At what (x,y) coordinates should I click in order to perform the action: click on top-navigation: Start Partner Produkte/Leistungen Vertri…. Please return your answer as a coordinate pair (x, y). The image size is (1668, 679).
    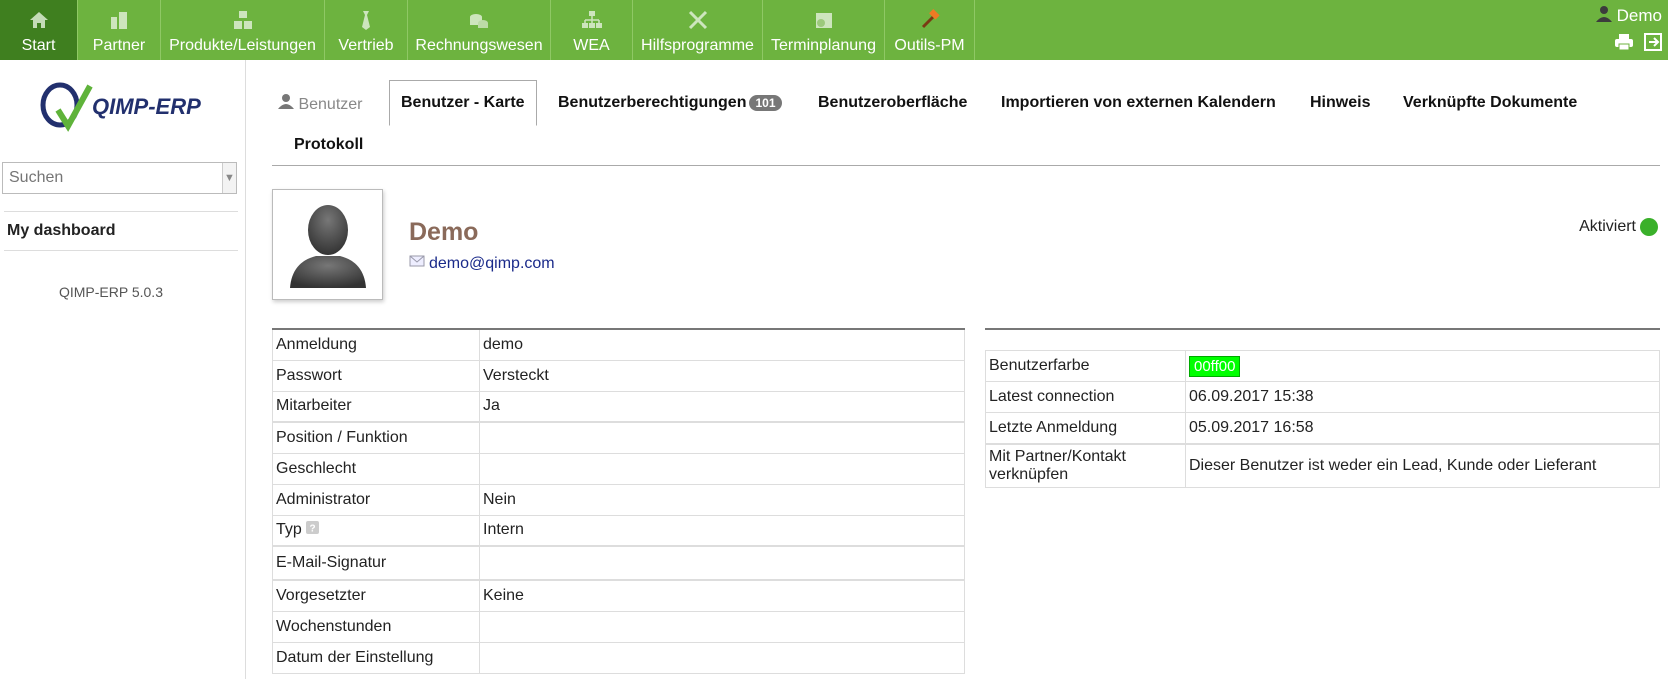
    Looking at the image, I should click on (834, 30).